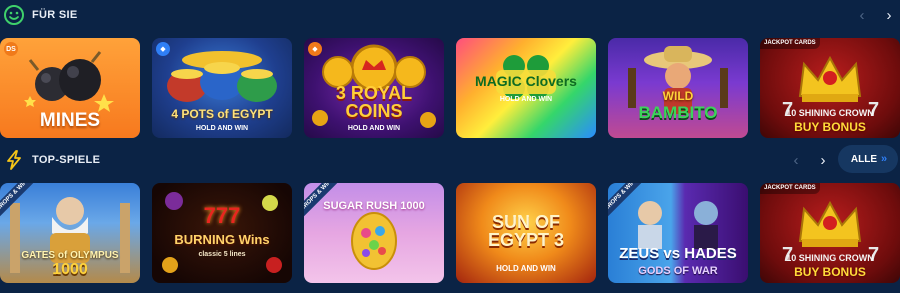 The width and height of the screenshot is (900, 293). What do you see at coordinates (883, 159) in the screenshot?
I see `double-chevron-icon: »` at bounding box center [883, 159].